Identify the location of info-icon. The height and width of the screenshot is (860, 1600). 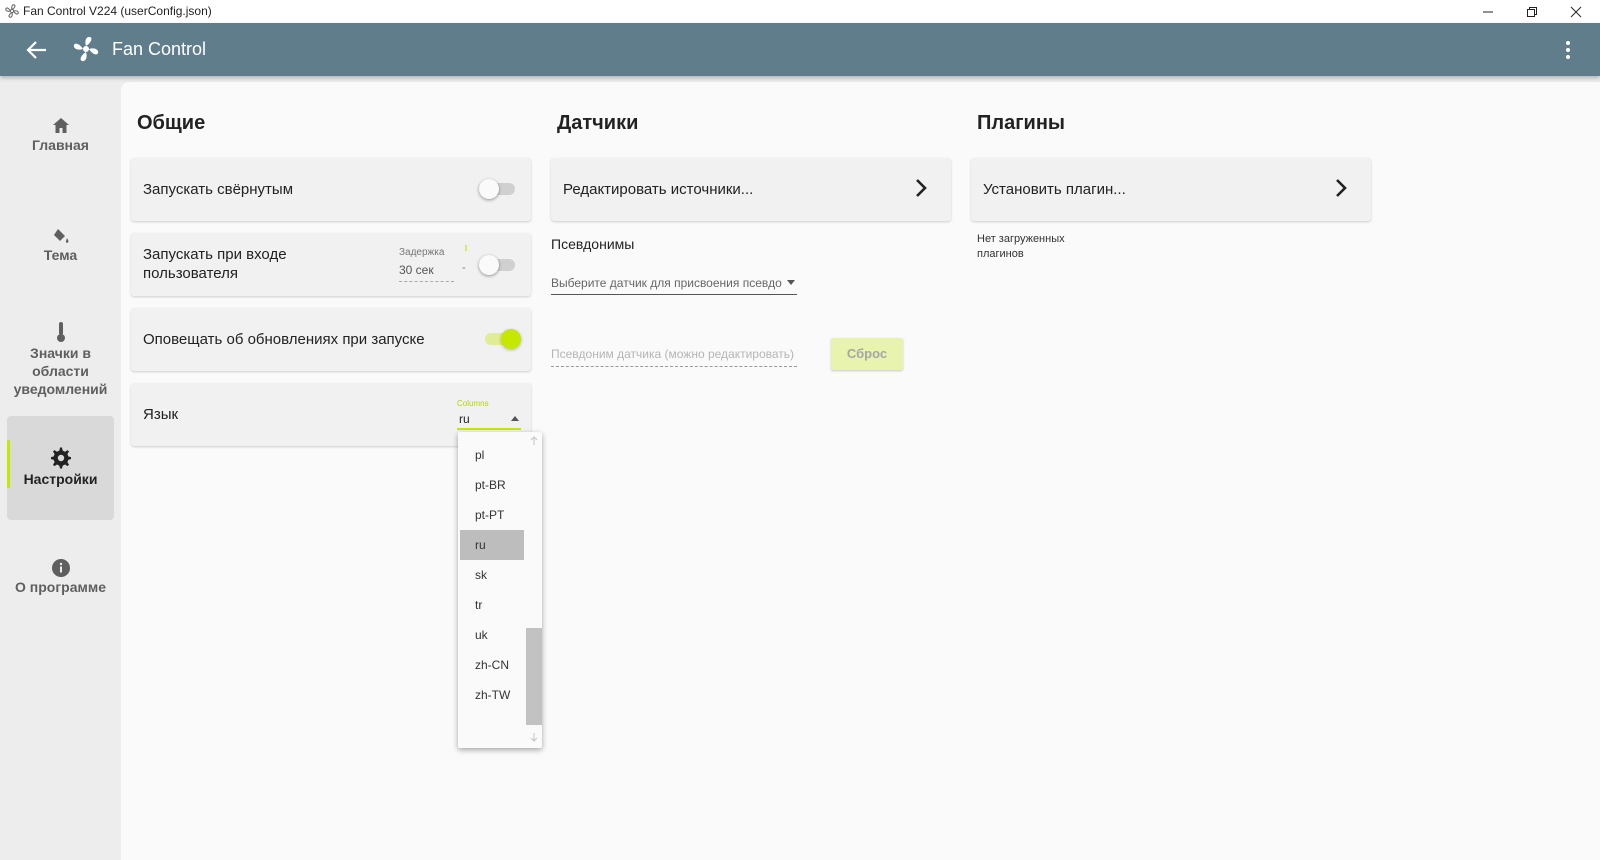
(60, 568).